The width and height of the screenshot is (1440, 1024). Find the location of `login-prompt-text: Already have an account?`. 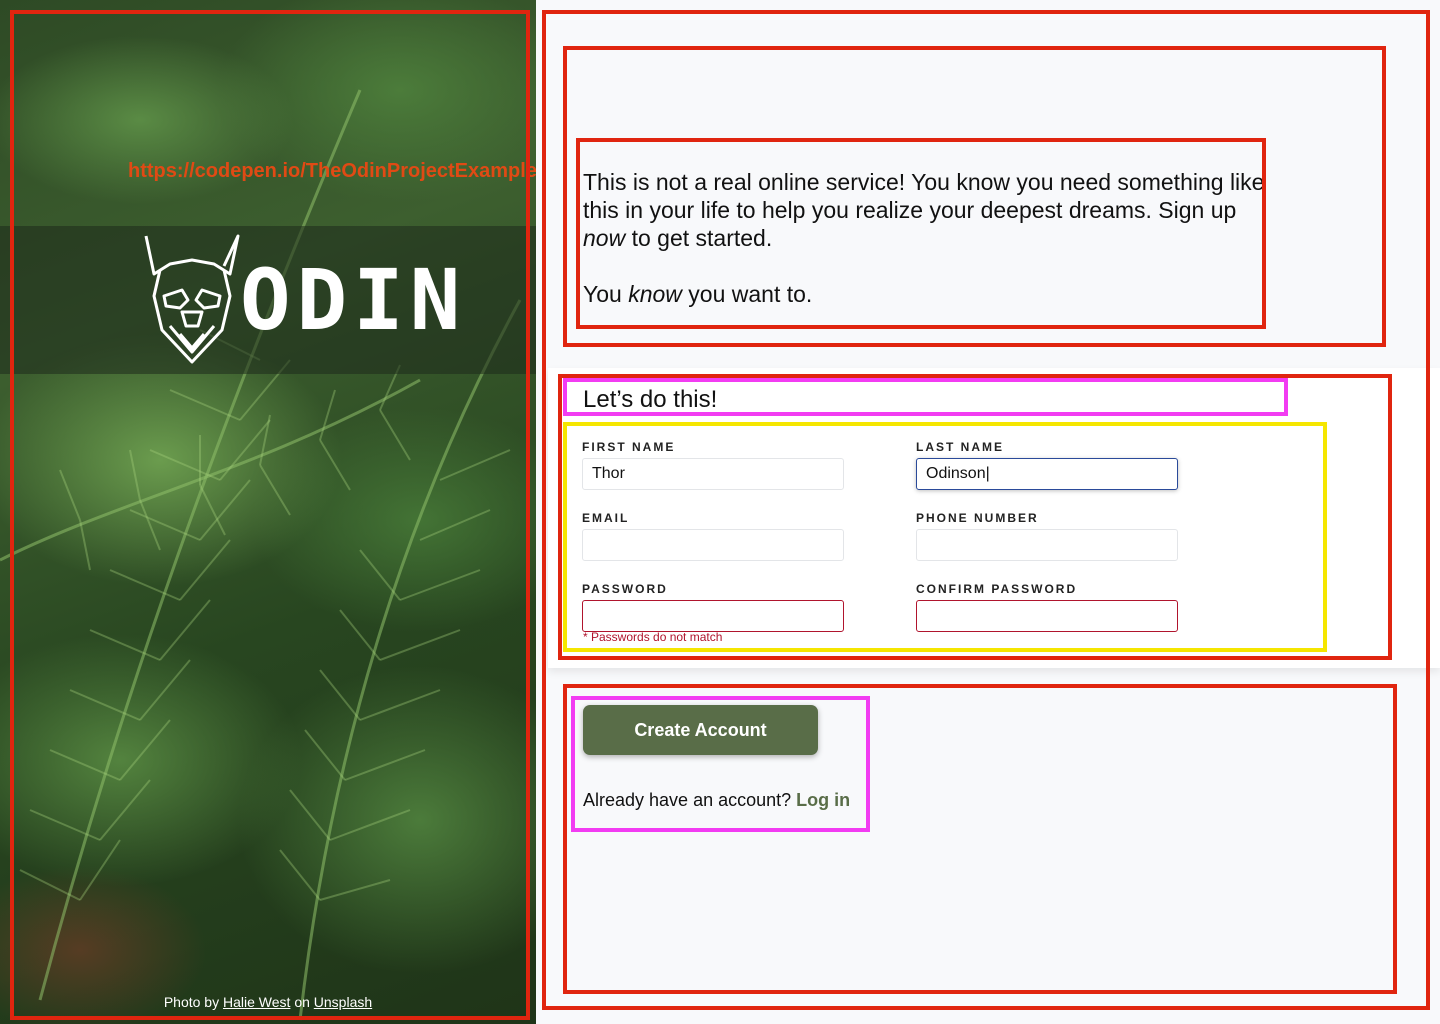

login-prompt-text: Already have an account? is located at coordinates (687, 800).